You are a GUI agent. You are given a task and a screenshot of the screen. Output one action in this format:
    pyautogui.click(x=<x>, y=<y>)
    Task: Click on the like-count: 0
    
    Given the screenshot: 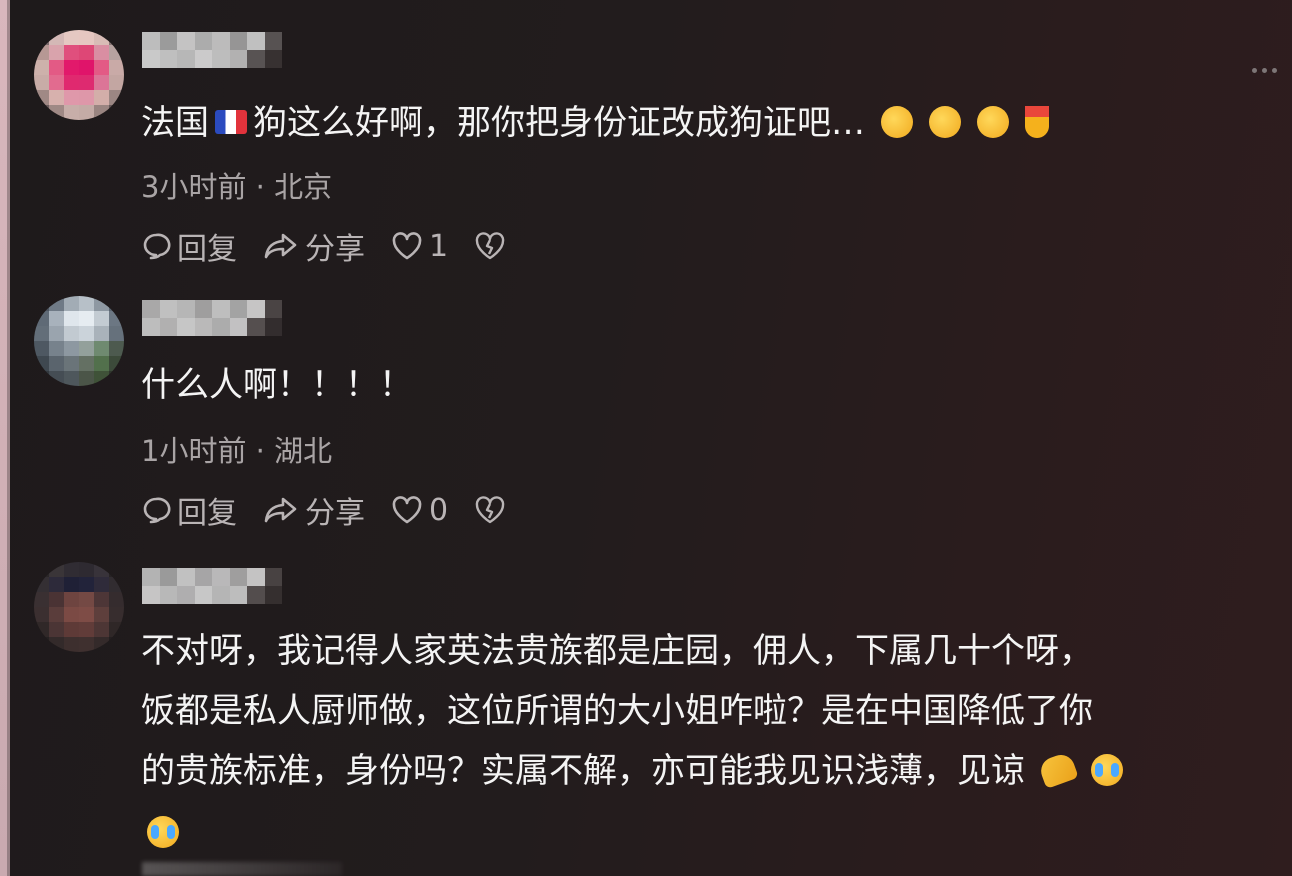 What is the action you would take?
    pyautogui.click(x=439, y=510)
    